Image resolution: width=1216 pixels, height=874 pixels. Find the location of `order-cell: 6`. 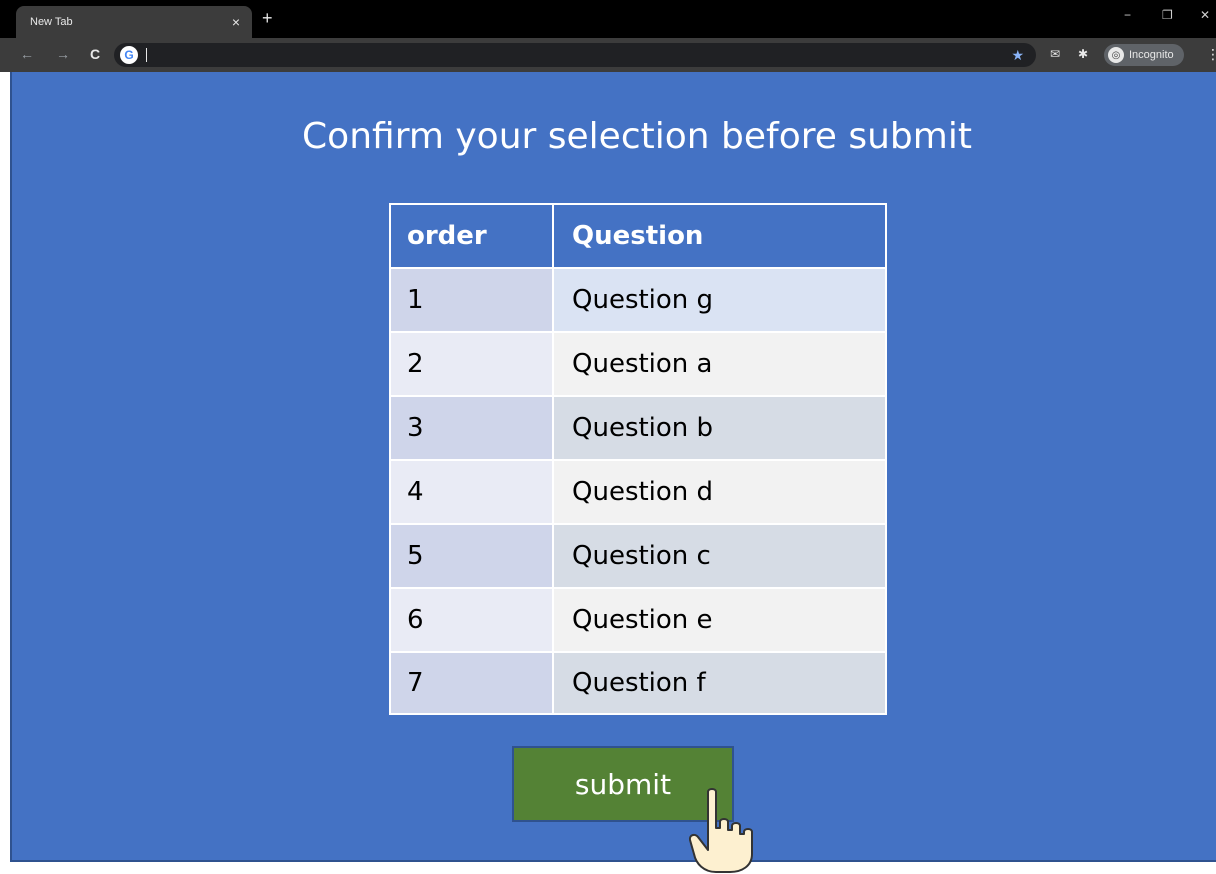

order-cell: 6 is located at coordinates (472, 620).